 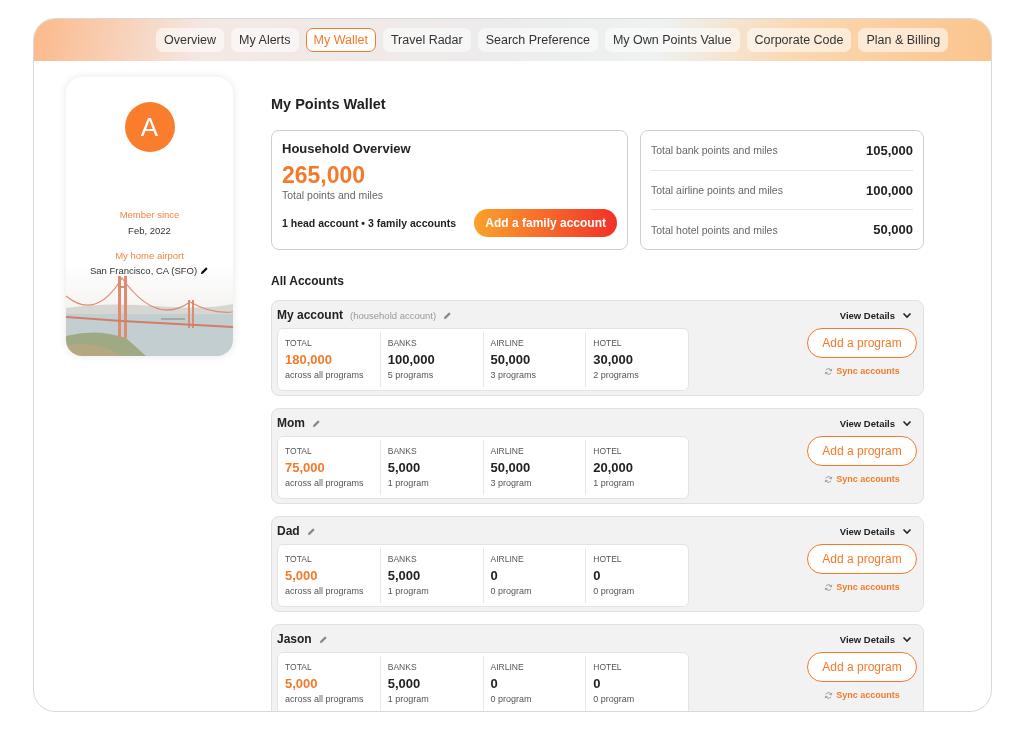 I want to click on home-airport-value: San Francisco, CA (SFO), so click(x=143, y=270).